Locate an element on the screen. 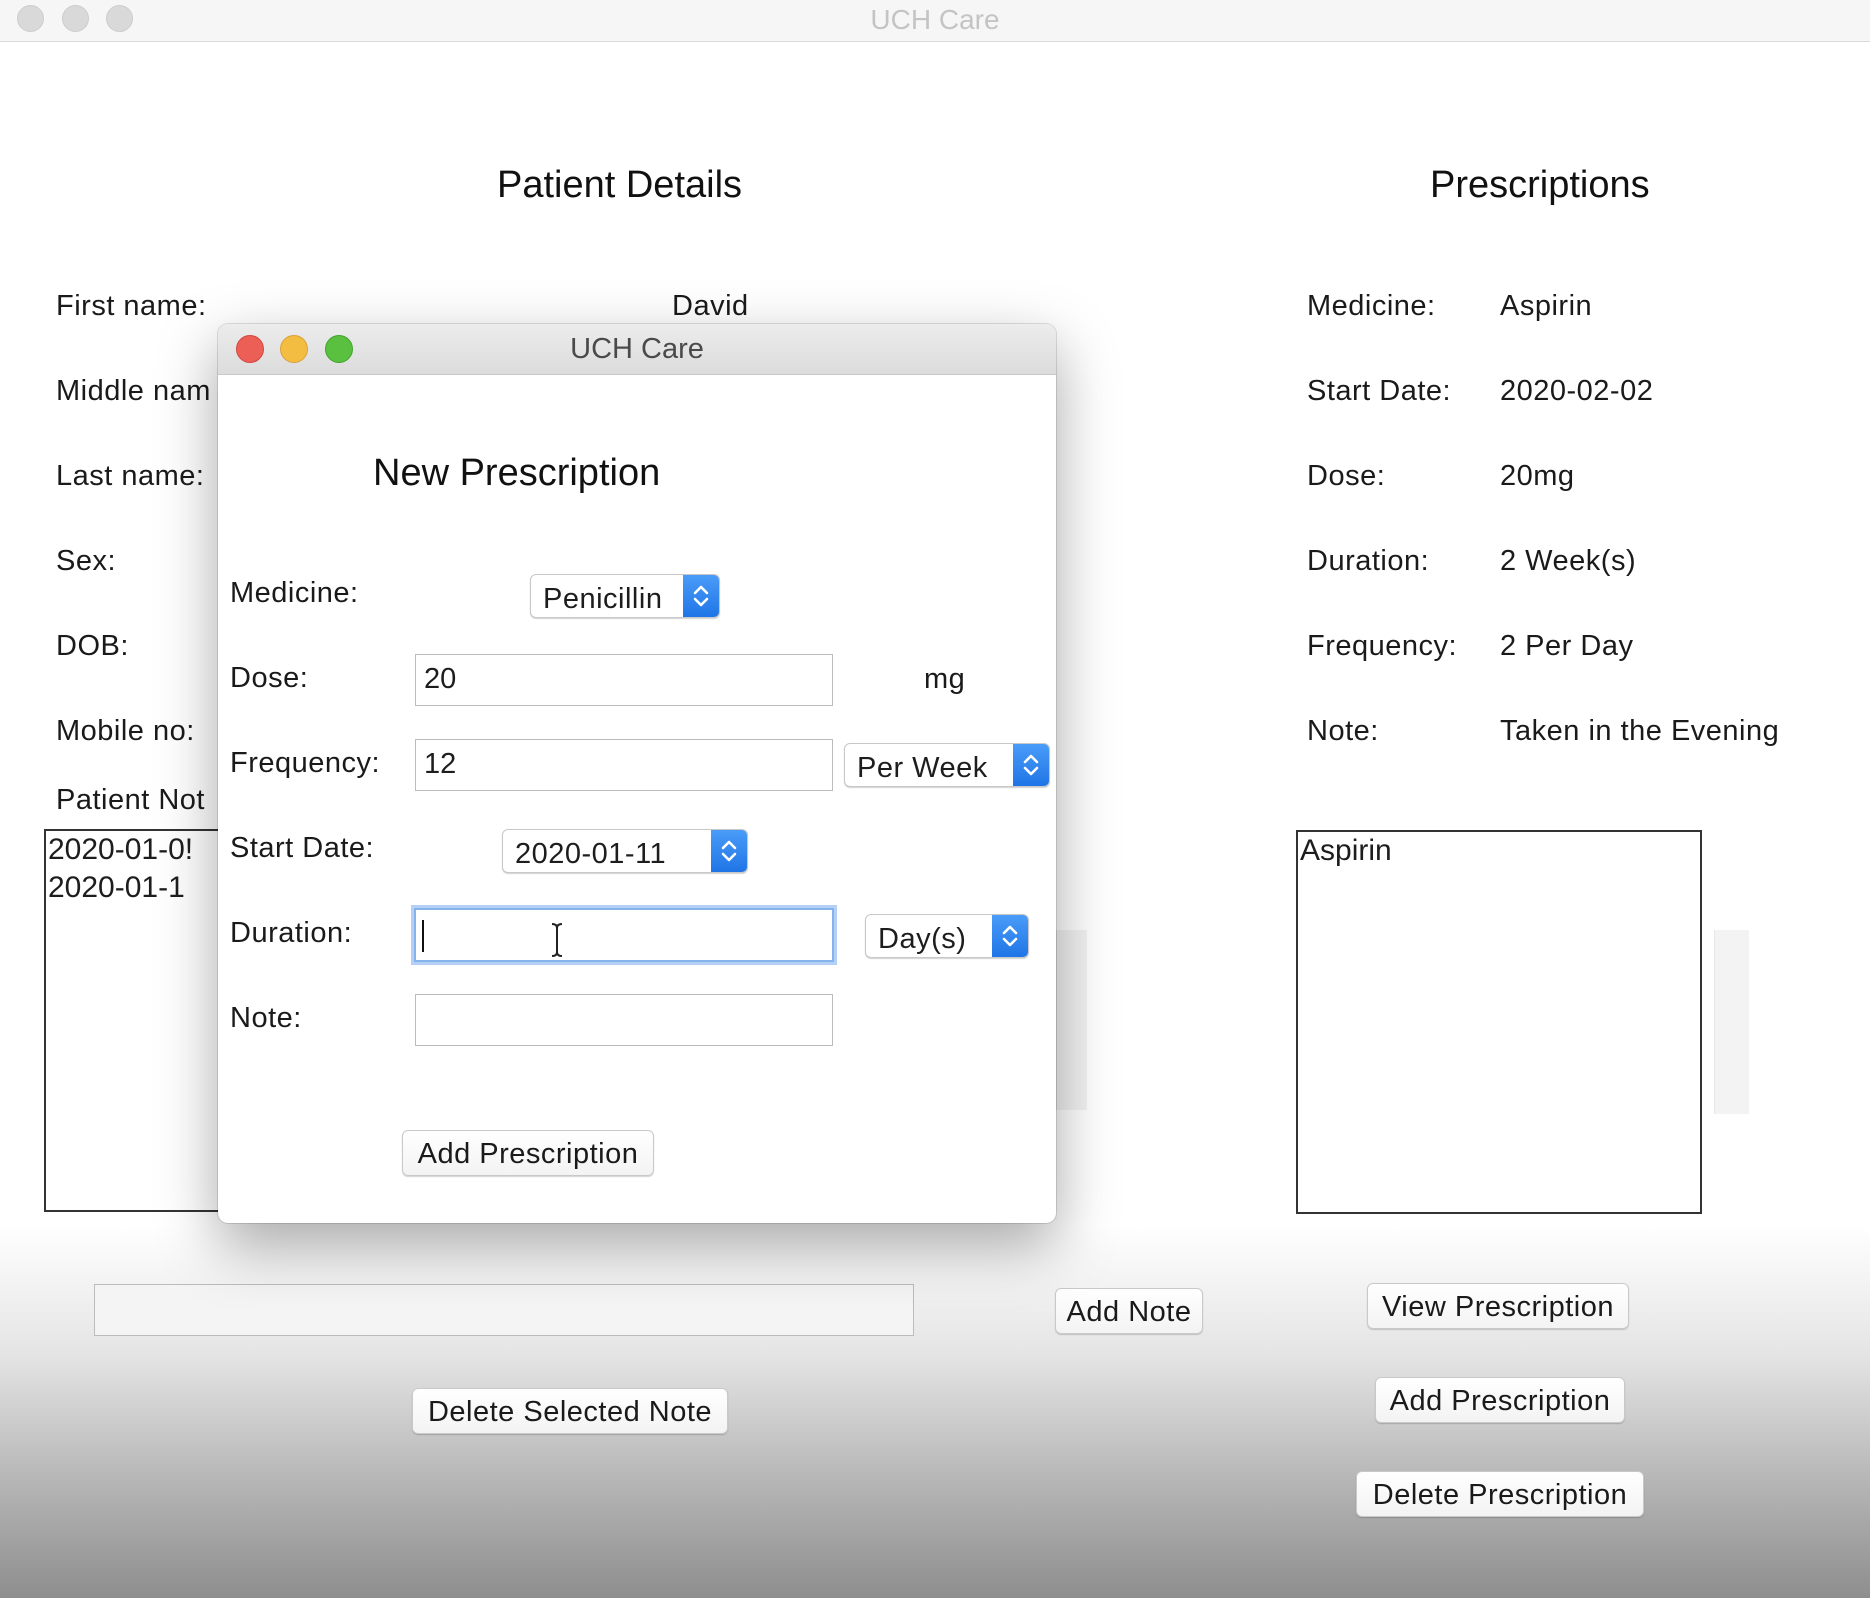 The image size is (1870, 1598). note-input is located at coordinates (624, 1020).